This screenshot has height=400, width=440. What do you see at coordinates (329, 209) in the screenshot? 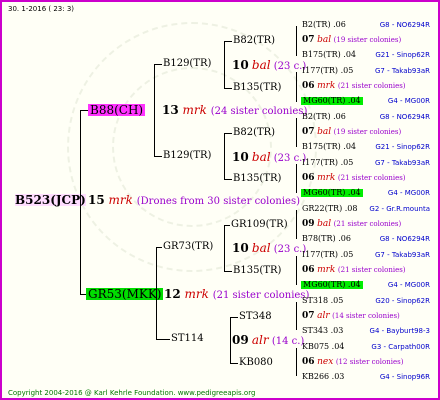
I see `leaf-queen: GR22(TR) .08` at bounding box center [329, 209].